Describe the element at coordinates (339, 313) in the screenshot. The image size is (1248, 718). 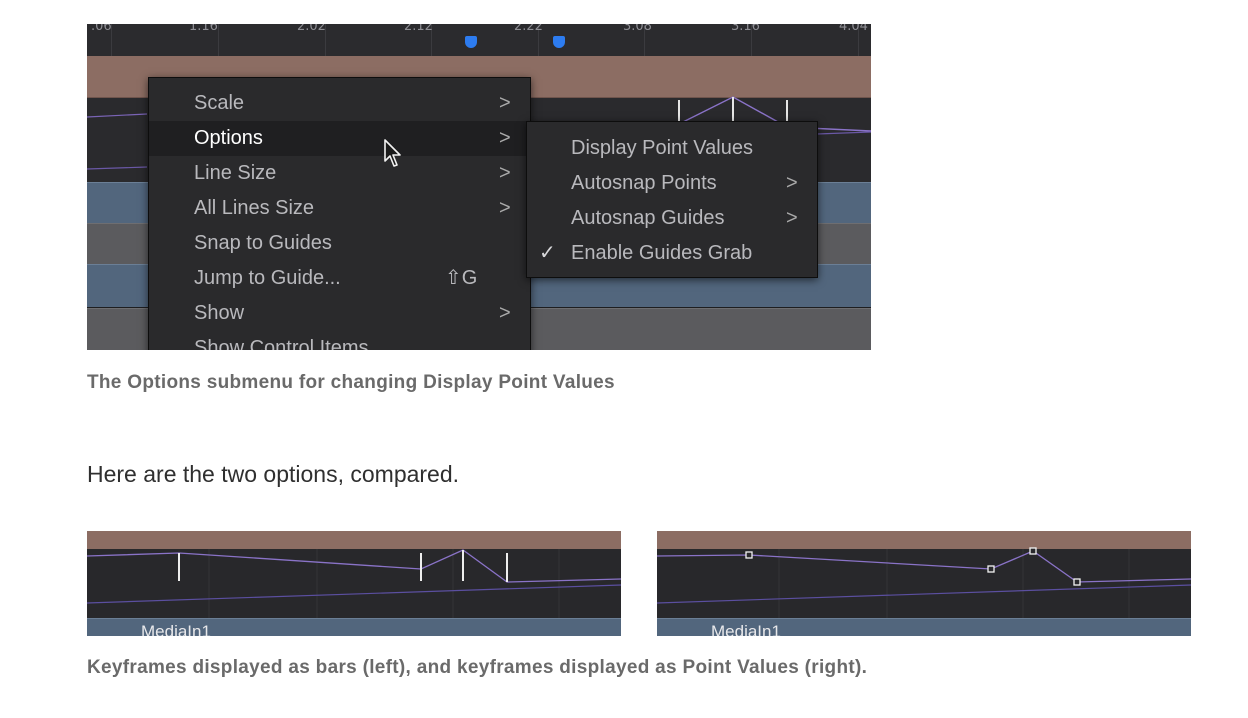
I see `menu-item-show: Show >` at that location.